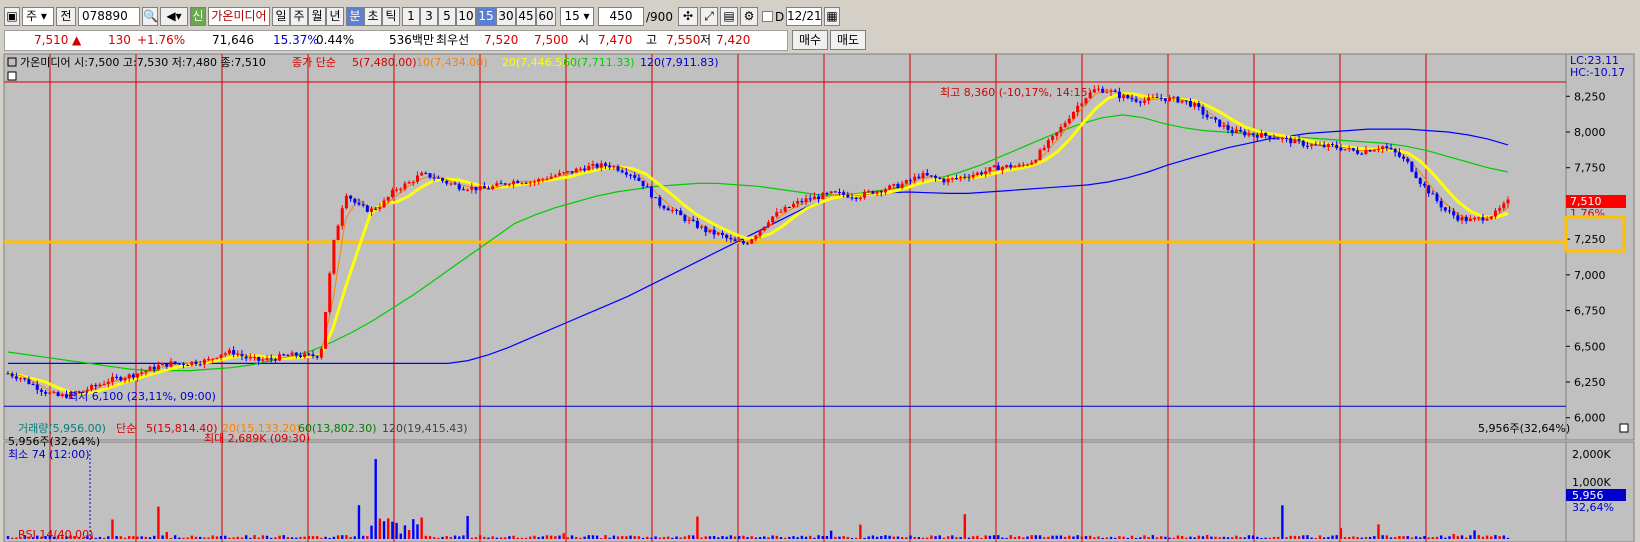  Describe the element at coordinates (281, 16) in the screenshot. I see `tab-day: 일` at that location.